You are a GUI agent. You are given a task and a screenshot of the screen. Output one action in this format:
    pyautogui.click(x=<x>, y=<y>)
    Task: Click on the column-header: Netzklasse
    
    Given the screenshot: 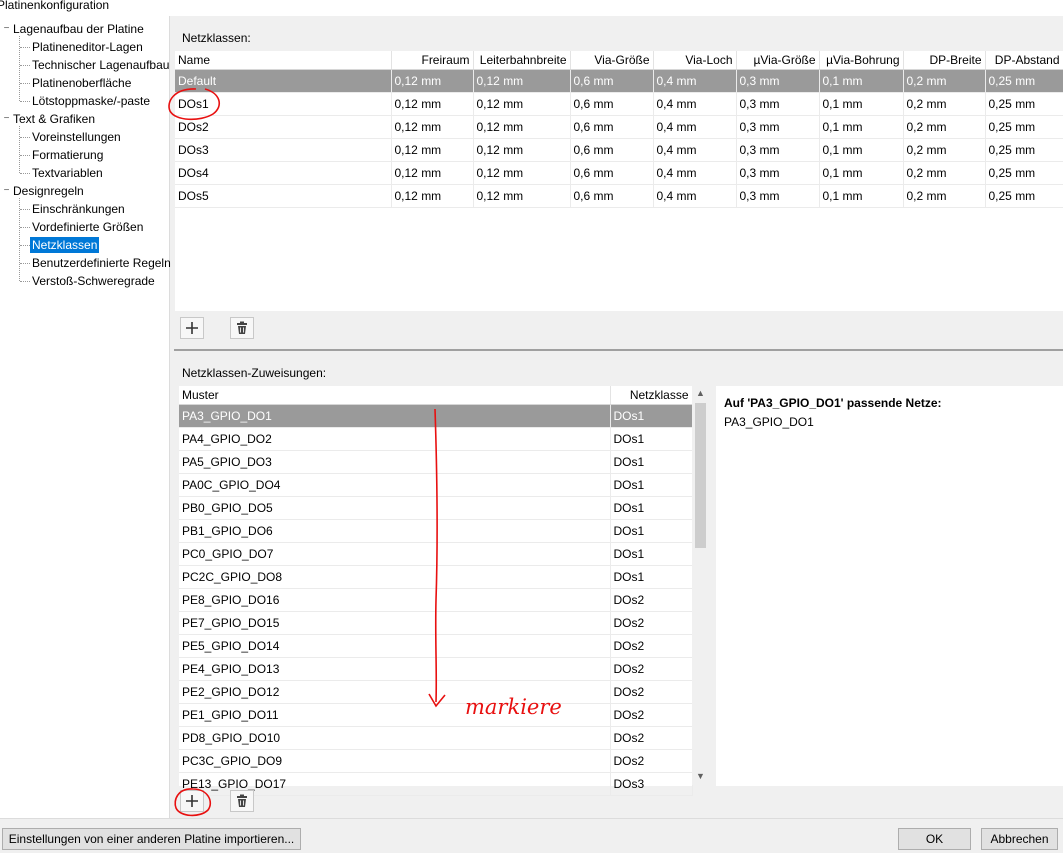 What is the action you would take?
    pyautogui.click(x=651, y=395)
    